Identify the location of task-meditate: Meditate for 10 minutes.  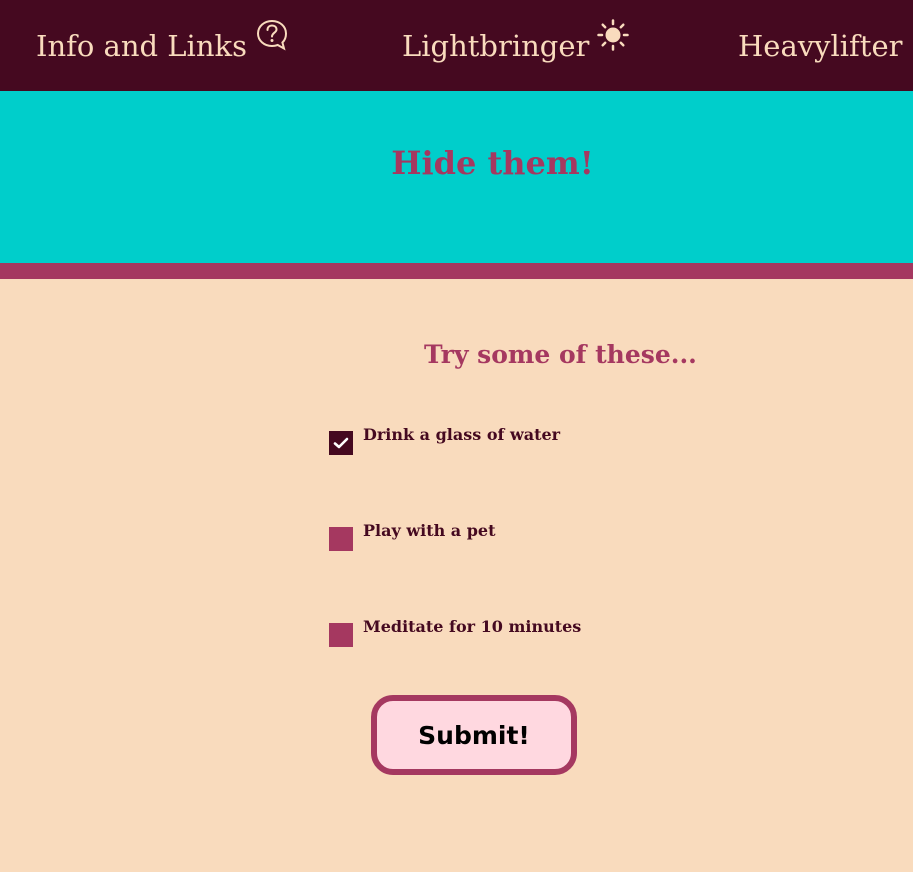
(455, 632).